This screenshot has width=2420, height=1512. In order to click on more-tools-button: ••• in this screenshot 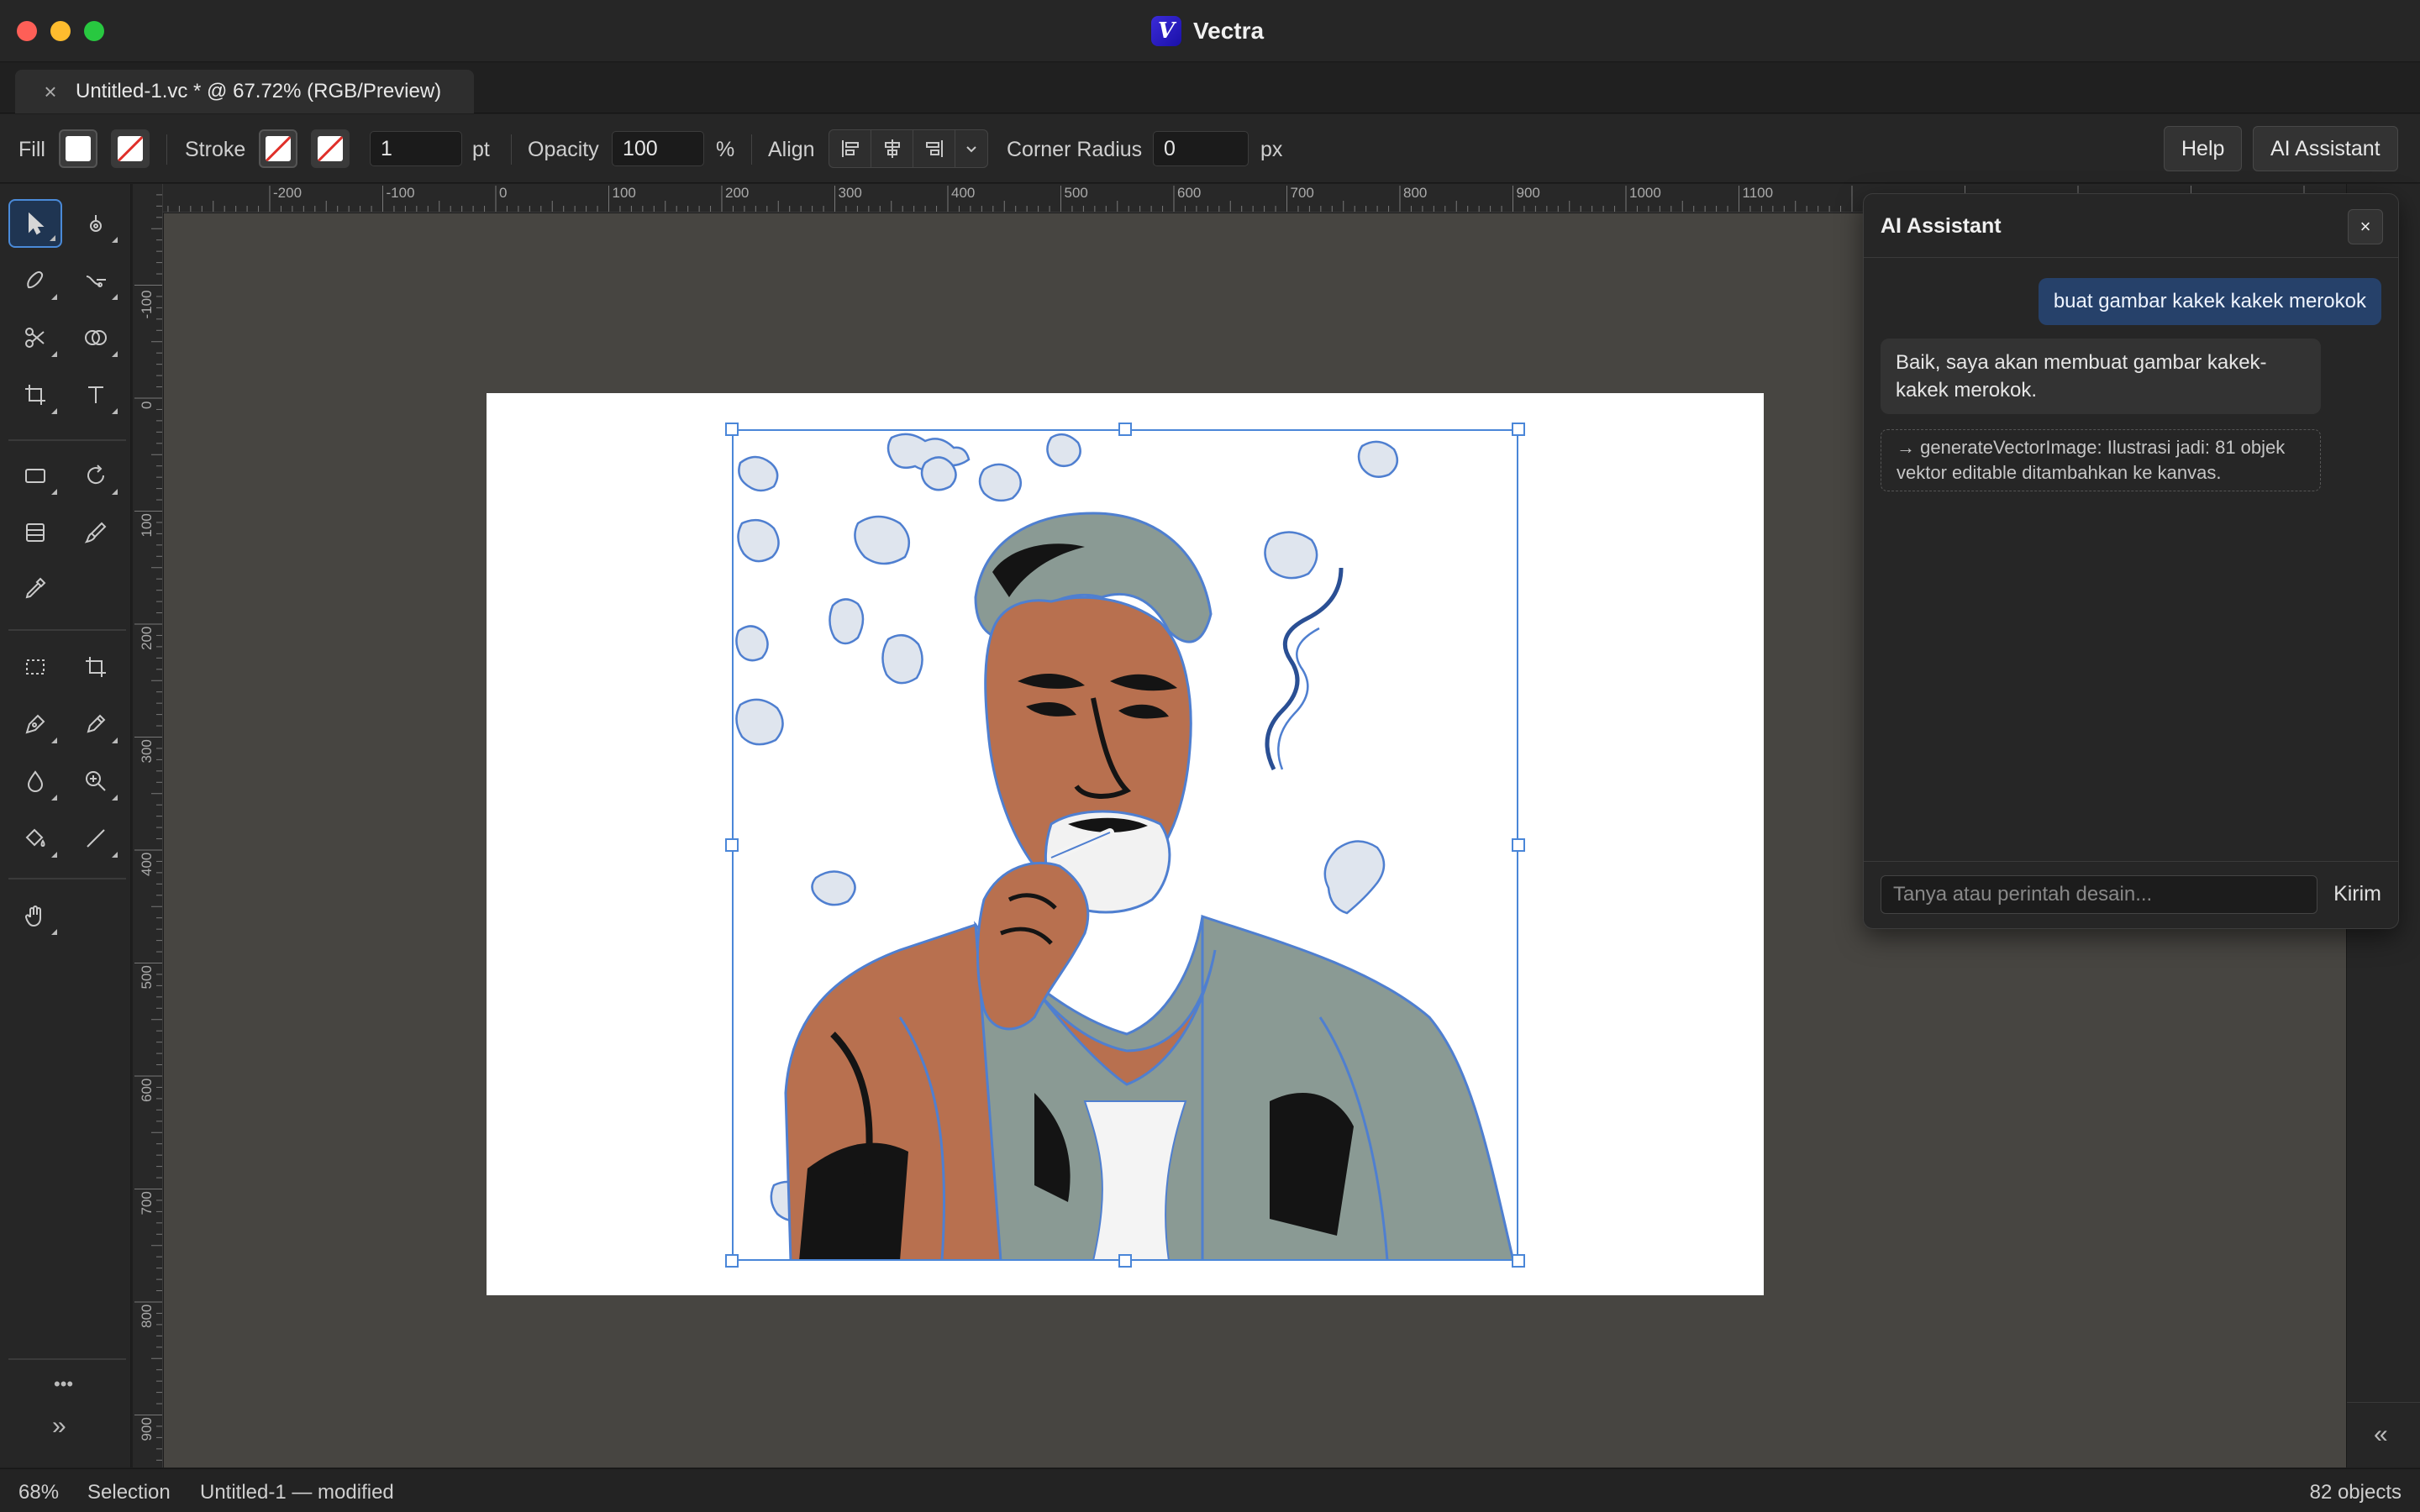, I will do `click(64, 1384)`.